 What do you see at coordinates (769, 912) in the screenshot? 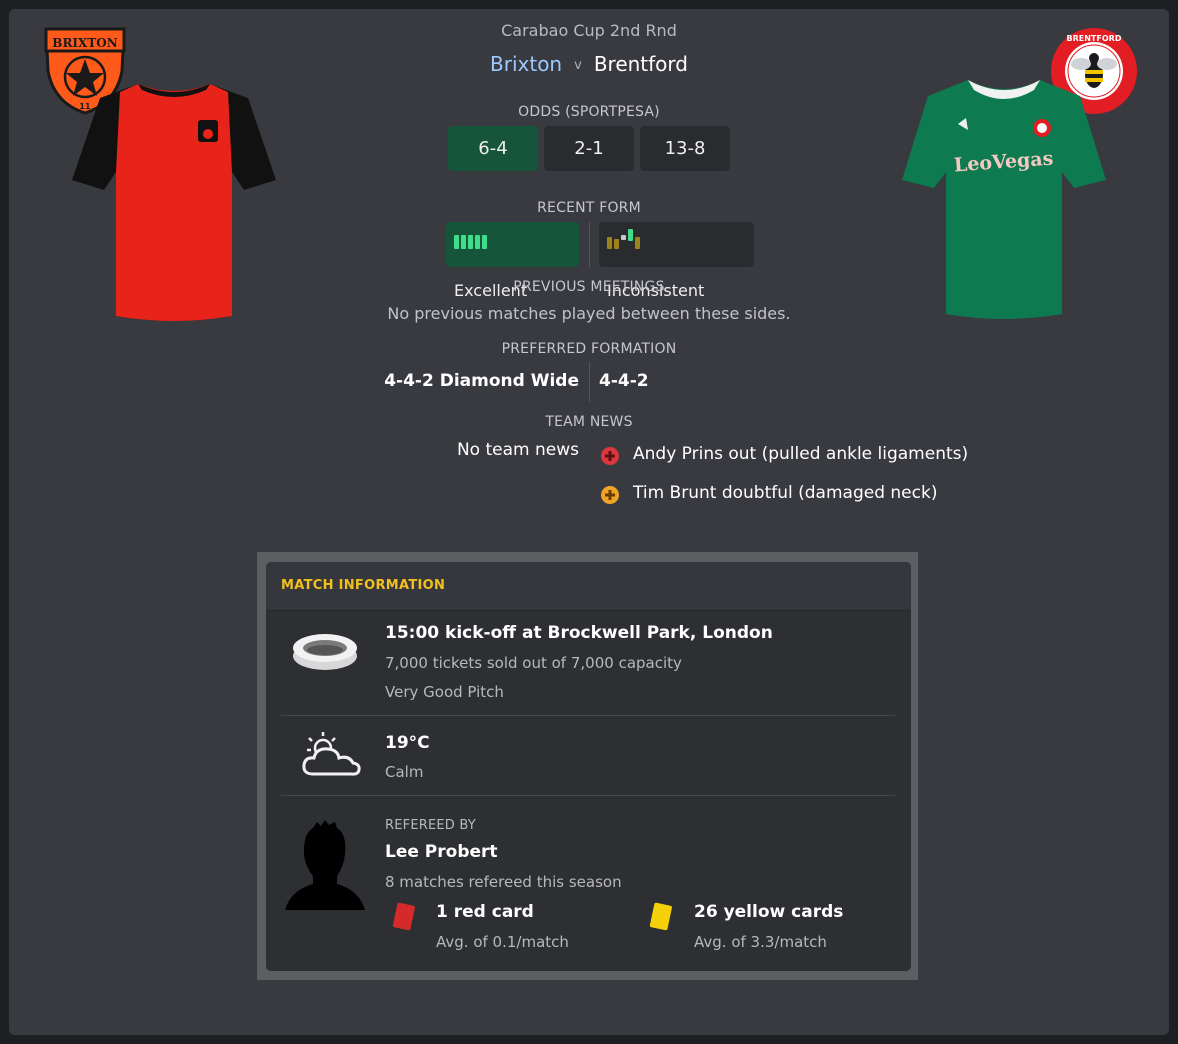
I see `yellow-card-count: 26 yellow cards` at bounding box center [769, 912].